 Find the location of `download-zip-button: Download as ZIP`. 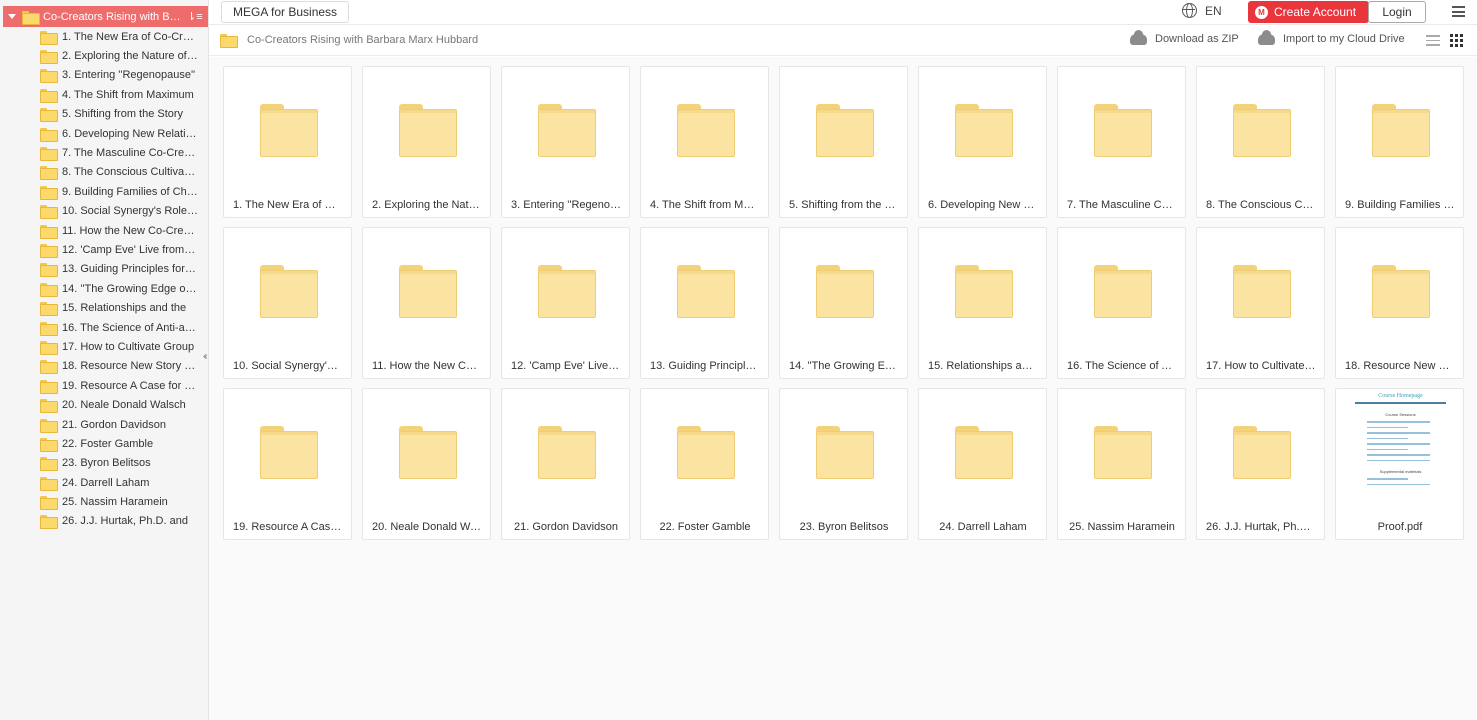

download-zip-button: Download as ZIP is located at coordinates (1184, 37).